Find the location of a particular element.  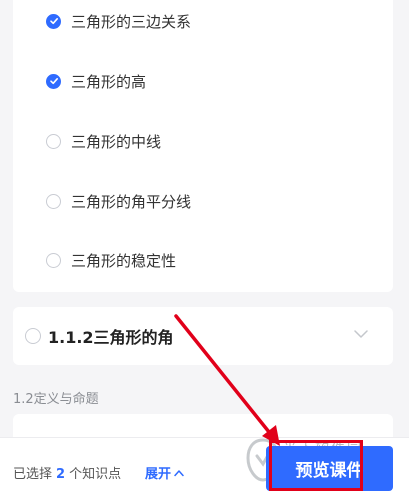

knowledge-point-label: 三角形的角平分线 is located at coordinates (131, 201).